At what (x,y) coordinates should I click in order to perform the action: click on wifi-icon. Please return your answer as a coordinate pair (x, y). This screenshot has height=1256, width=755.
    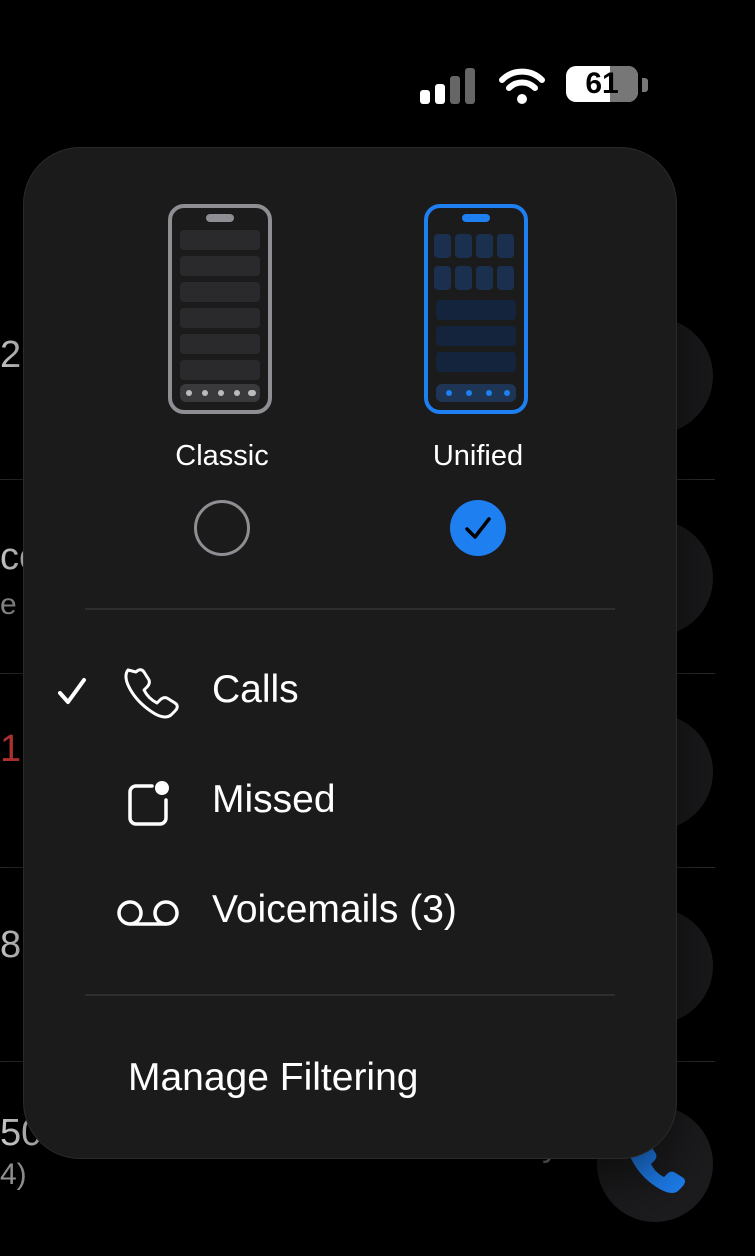
    Looking at the image, I should click on (522, 86).